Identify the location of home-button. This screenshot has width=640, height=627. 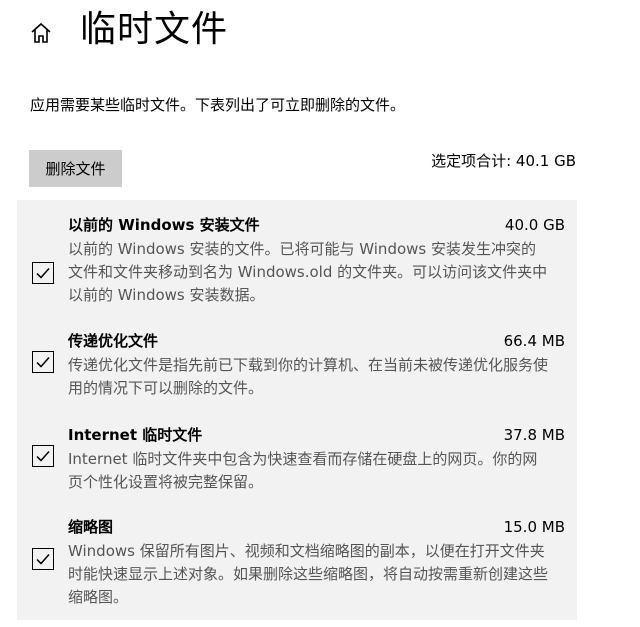
(41, 33).